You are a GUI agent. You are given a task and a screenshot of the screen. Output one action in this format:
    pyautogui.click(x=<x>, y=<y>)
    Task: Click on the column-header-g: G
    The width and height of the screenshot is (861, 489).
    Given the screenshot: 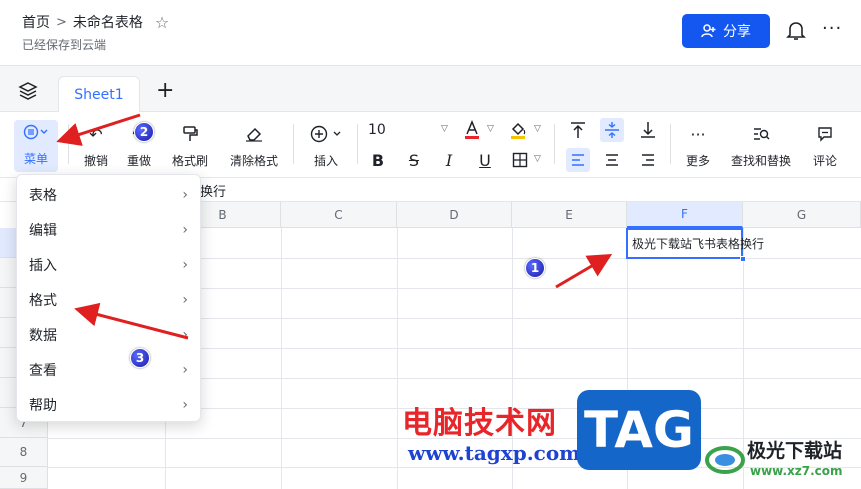 What is the action you would take?
    pyautogui.click(x=802, y=215)
    